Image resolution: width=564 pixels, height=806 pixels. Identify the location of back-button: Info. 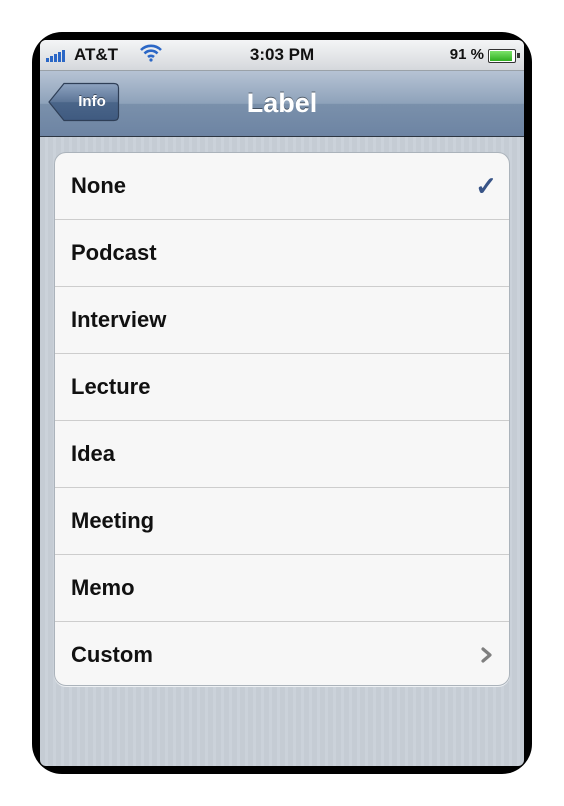
(84, 102).